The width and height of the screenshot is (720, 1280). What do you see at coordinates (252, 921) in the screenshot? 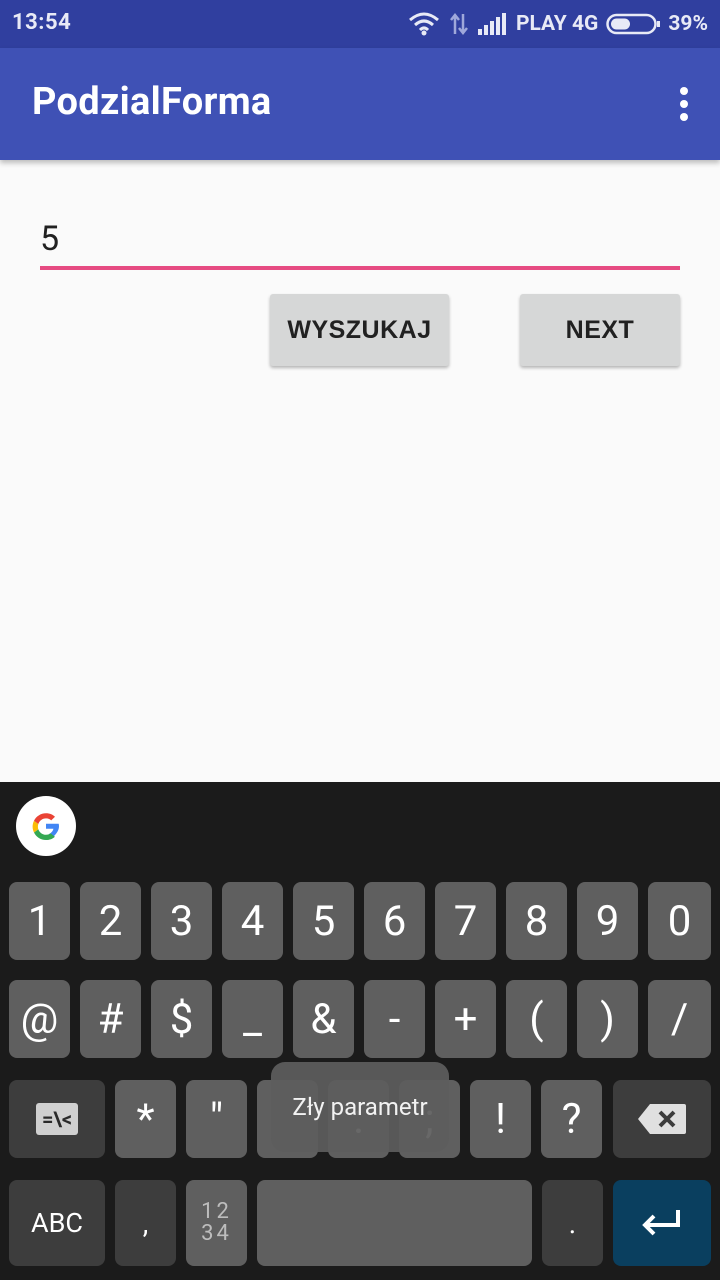
I see `key-4: 4` at bounding box center [252, 921].